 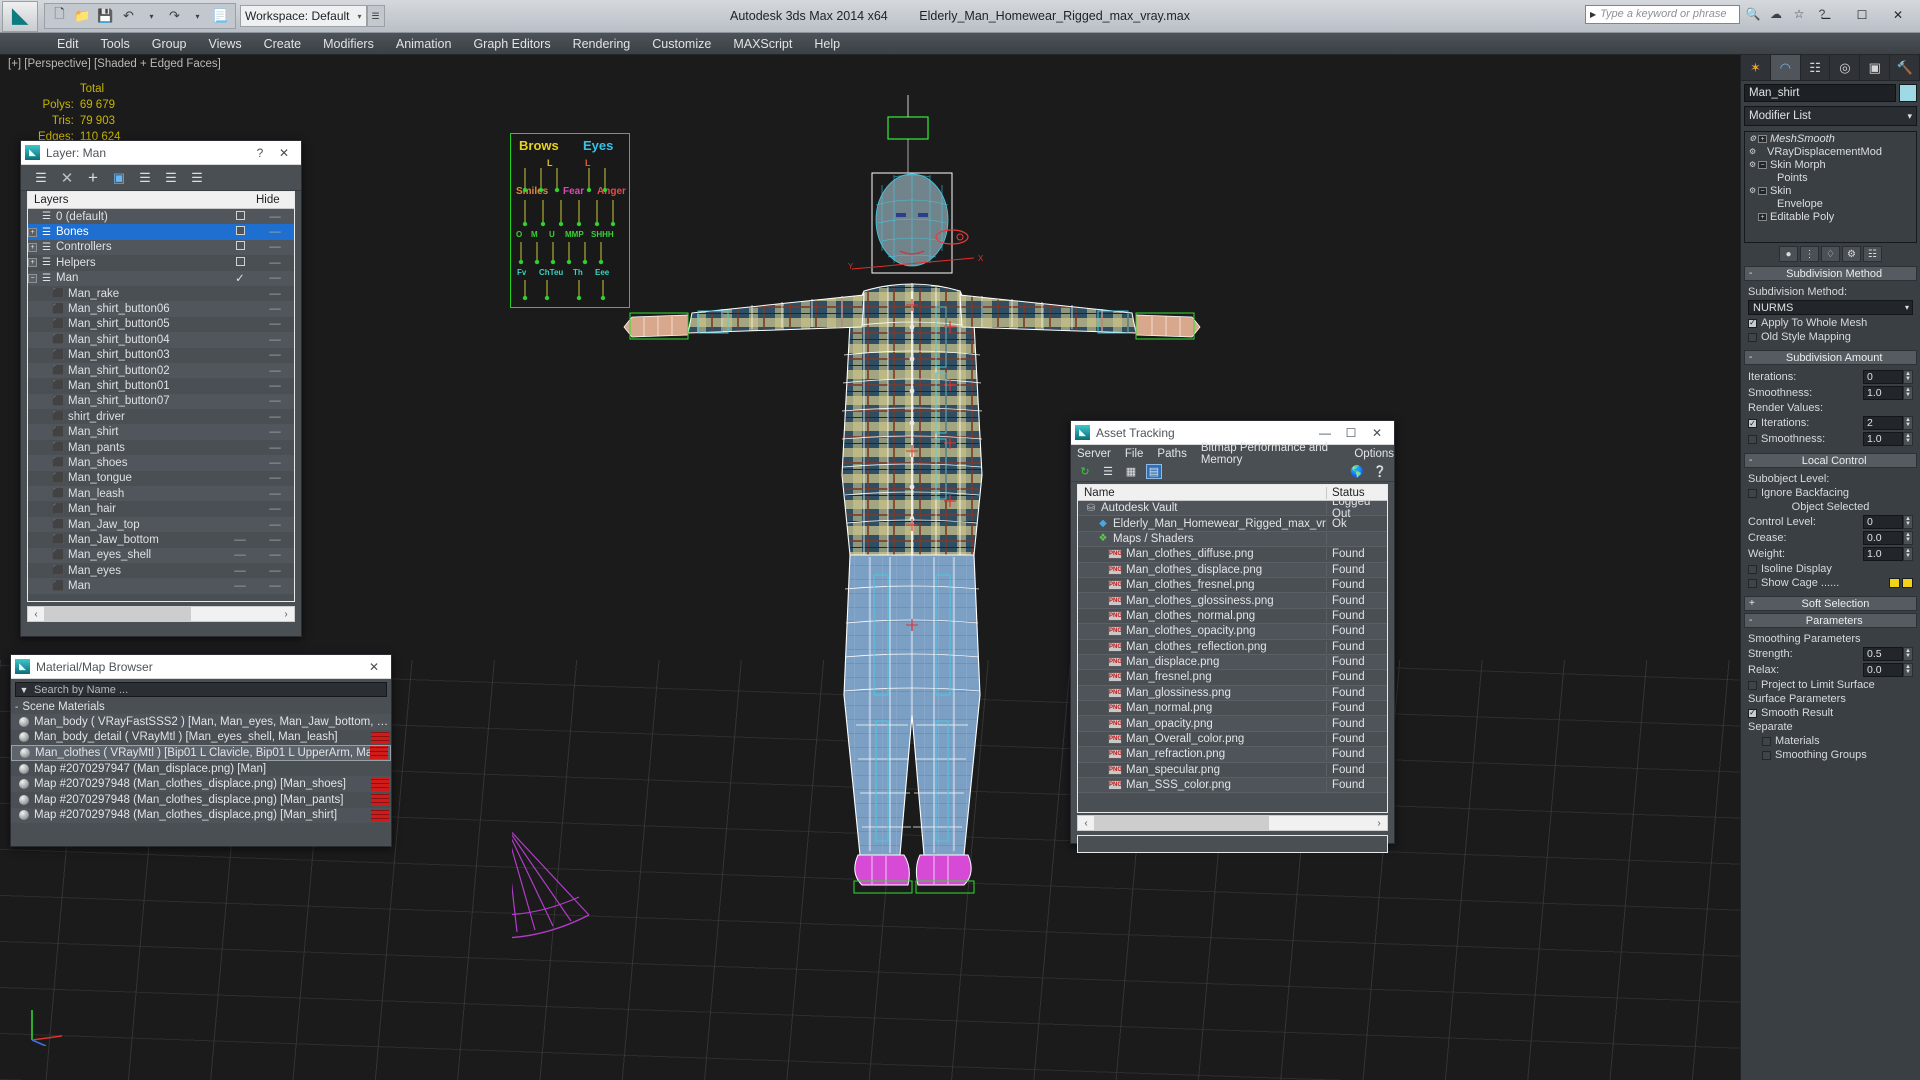 What do you see at coordinates (1845, 67) in the screenshot?
I see `motion-tab: ◎` at bounding box center [1845, 67].